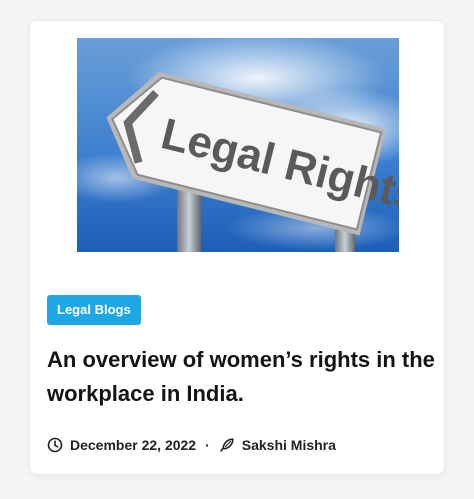  What do you see at coordinates (94, 310) in the screenshot?
I see `category-badge: Legal Blogs` at bounding box center [94, 310].